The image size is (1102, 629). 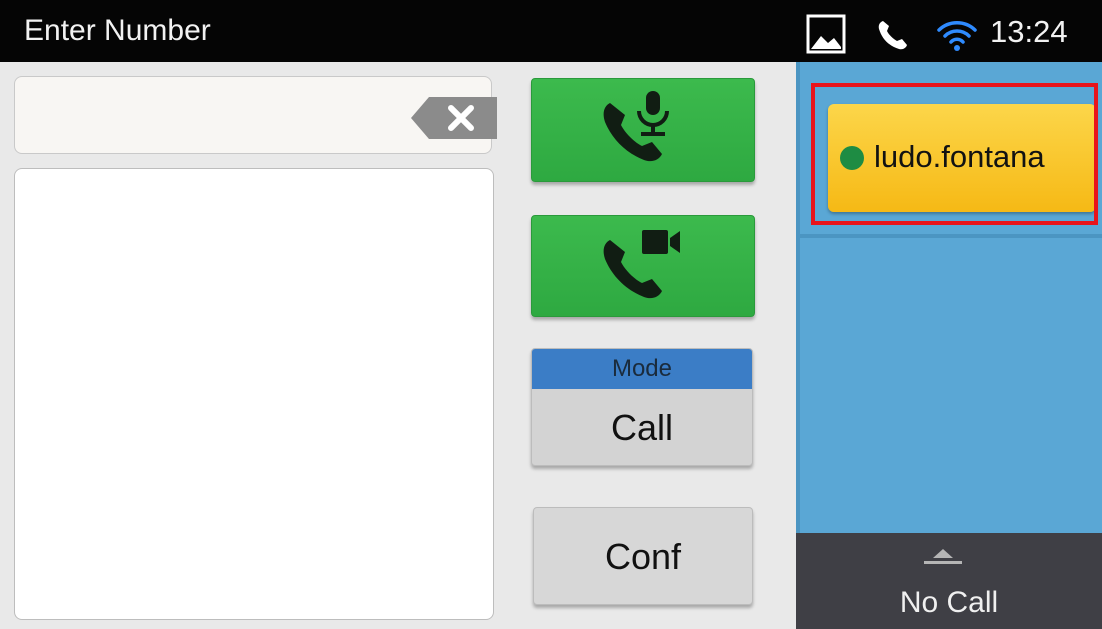 What do you see at coordinates (551, 31) in the screenshot?
I see `top-bar: Enter Number 13:24` at bounding box center [551, 31].